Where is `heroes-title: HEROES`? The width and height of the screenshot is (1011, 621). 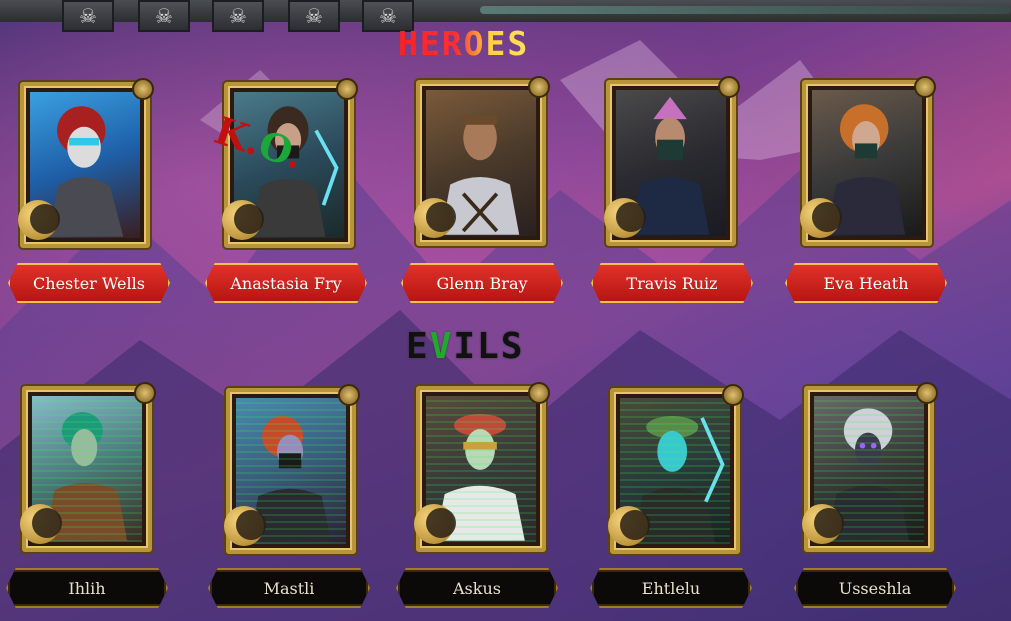
heroes-title: HEROES is located at coordinates (464, 43).